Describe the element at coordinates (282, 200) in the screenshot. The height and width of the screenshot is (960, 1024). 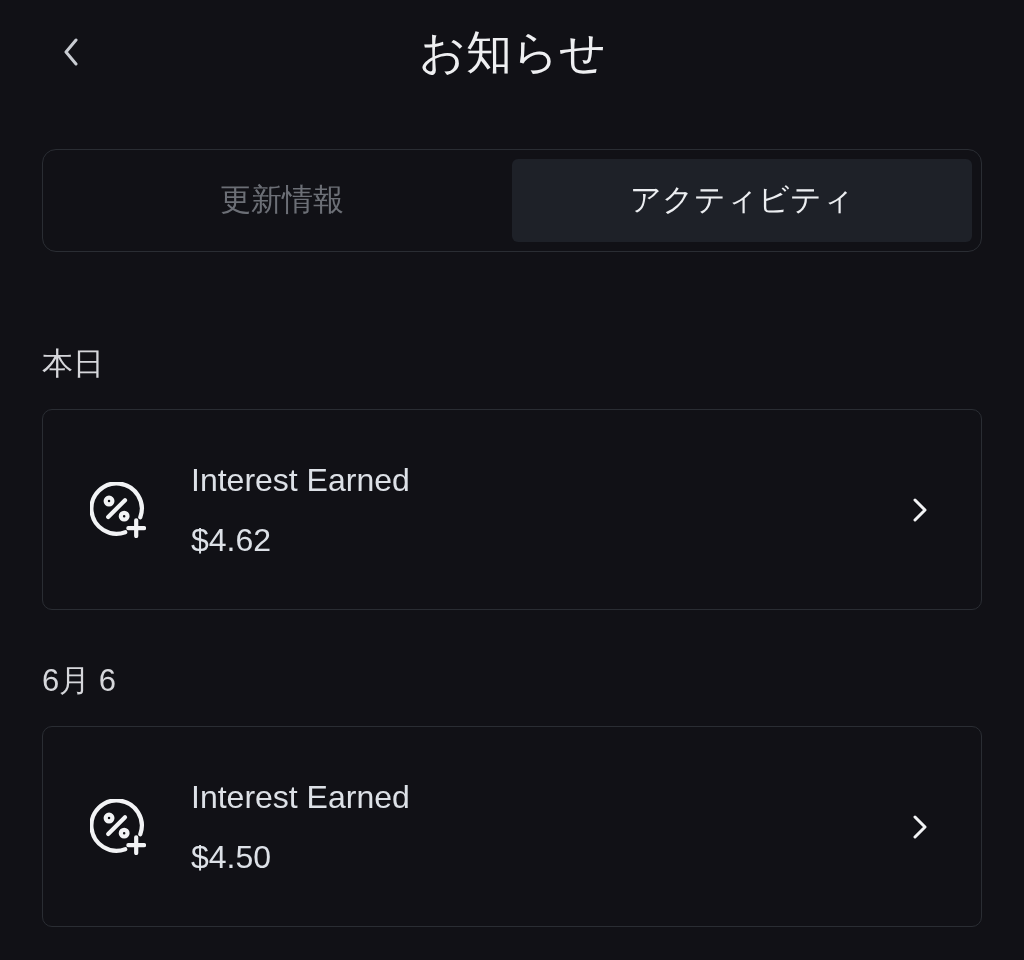
I see `tab: 更新情報` at that location.